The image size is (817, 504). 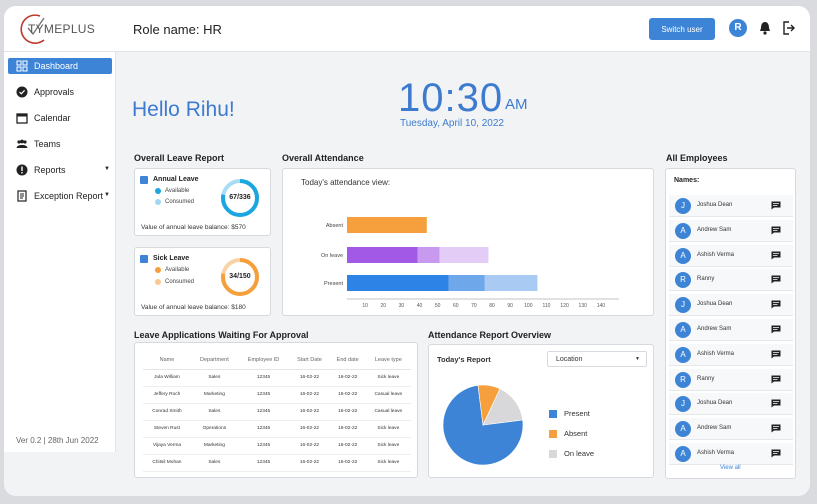 What do you see at coordinates (569, 359) in the screenshot?
I see `location-select-value: Location` at bounding box center [569, 359].